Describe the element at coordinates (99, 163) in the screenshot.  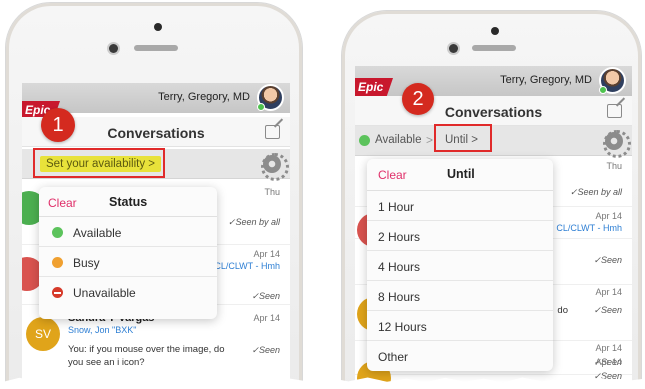
I see `highlight-box-availability` at that location.